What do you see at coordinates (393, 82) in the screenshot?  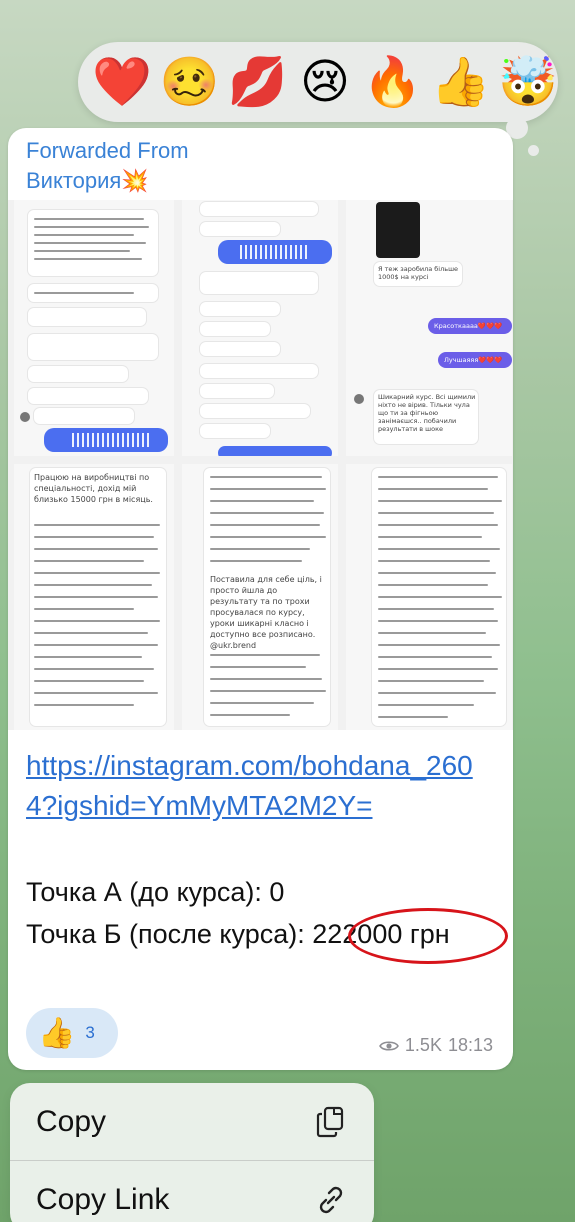 I see `fire-reaction: 🔥` at bounding box center [393, 82].